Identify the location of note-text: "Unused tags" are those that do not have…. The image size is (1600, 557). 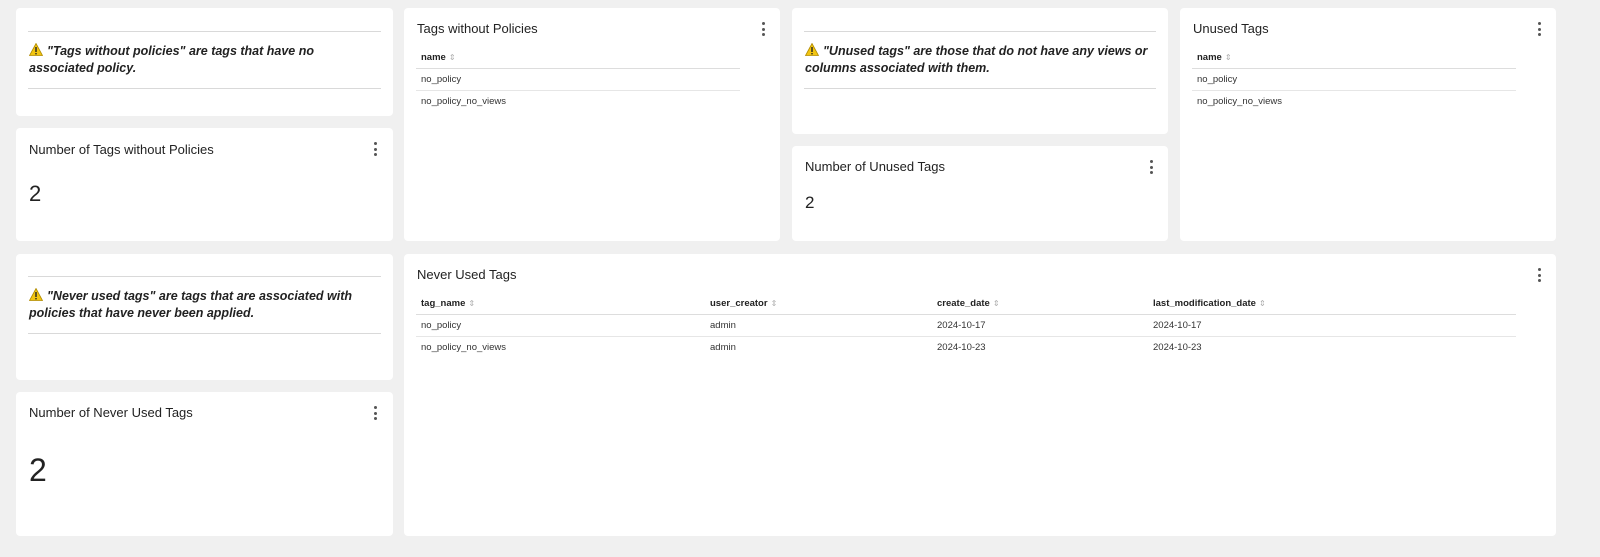
(976, 59).